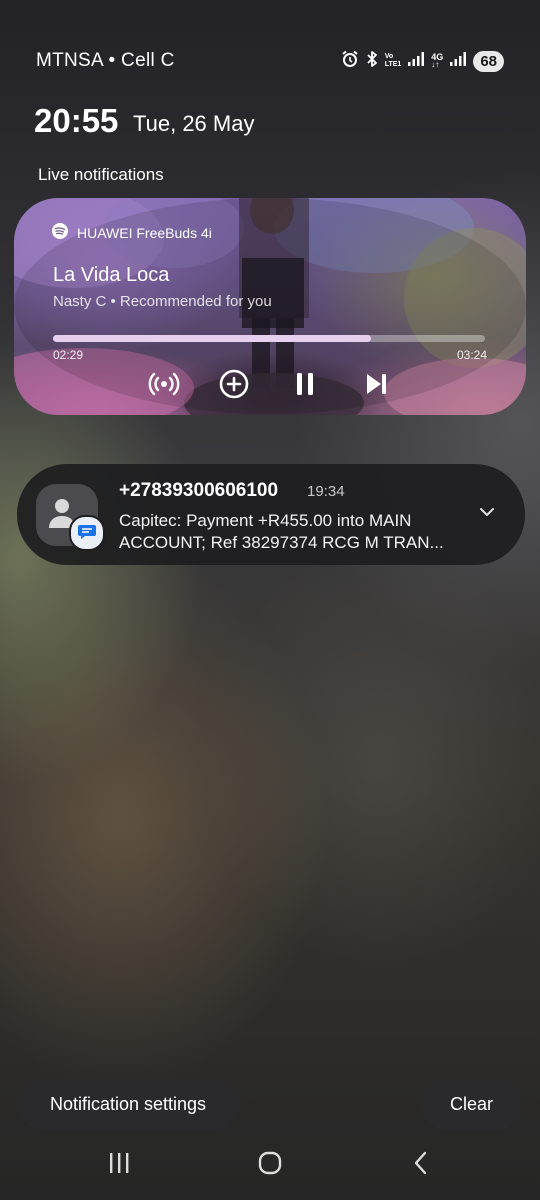 Image resolution: width=540 pixels, height=1200 pixels. I want to click on cast-button, so click(164, 386).